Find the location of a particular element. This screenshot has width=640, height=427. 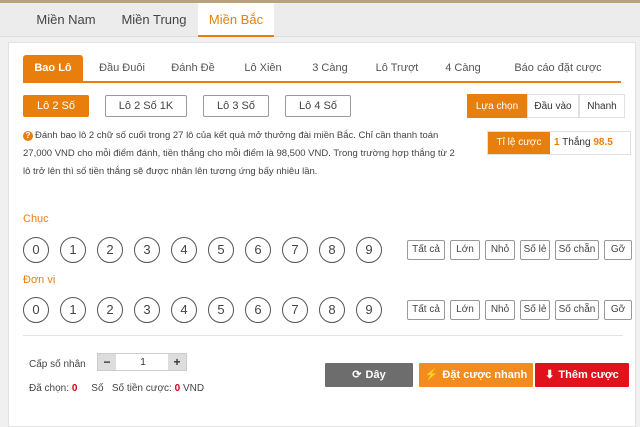

multiplier-label: Cấp số nhân is located at coordinates (57, 364).